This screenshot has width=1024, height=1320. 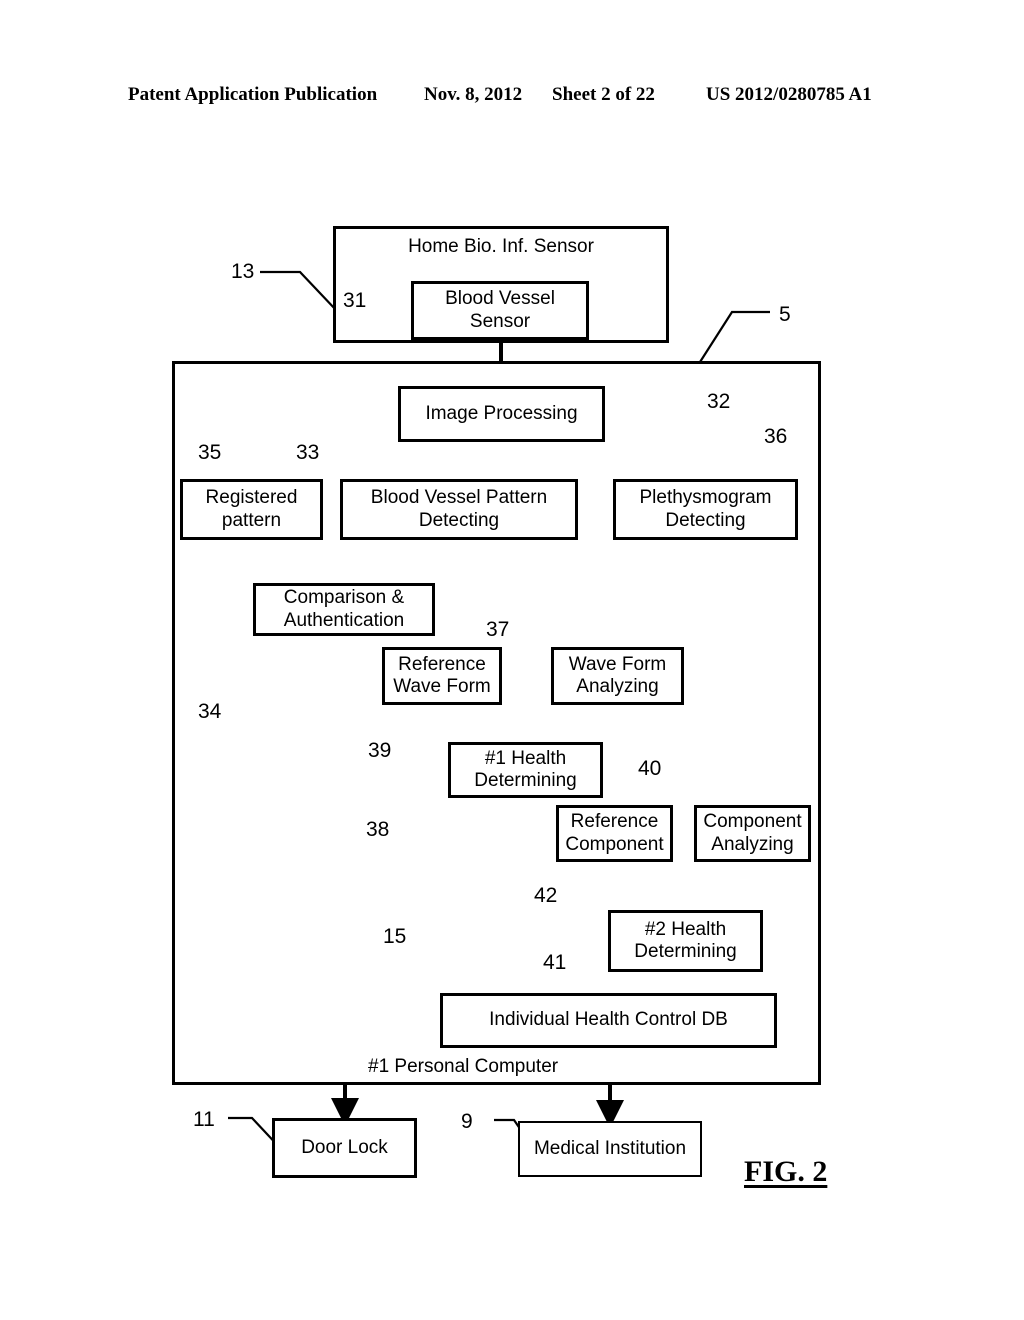 I want to click on blood-vessel-pattern-detecting-label: Blood Vessel Pattern Detecting, so click(x=459, y=509).